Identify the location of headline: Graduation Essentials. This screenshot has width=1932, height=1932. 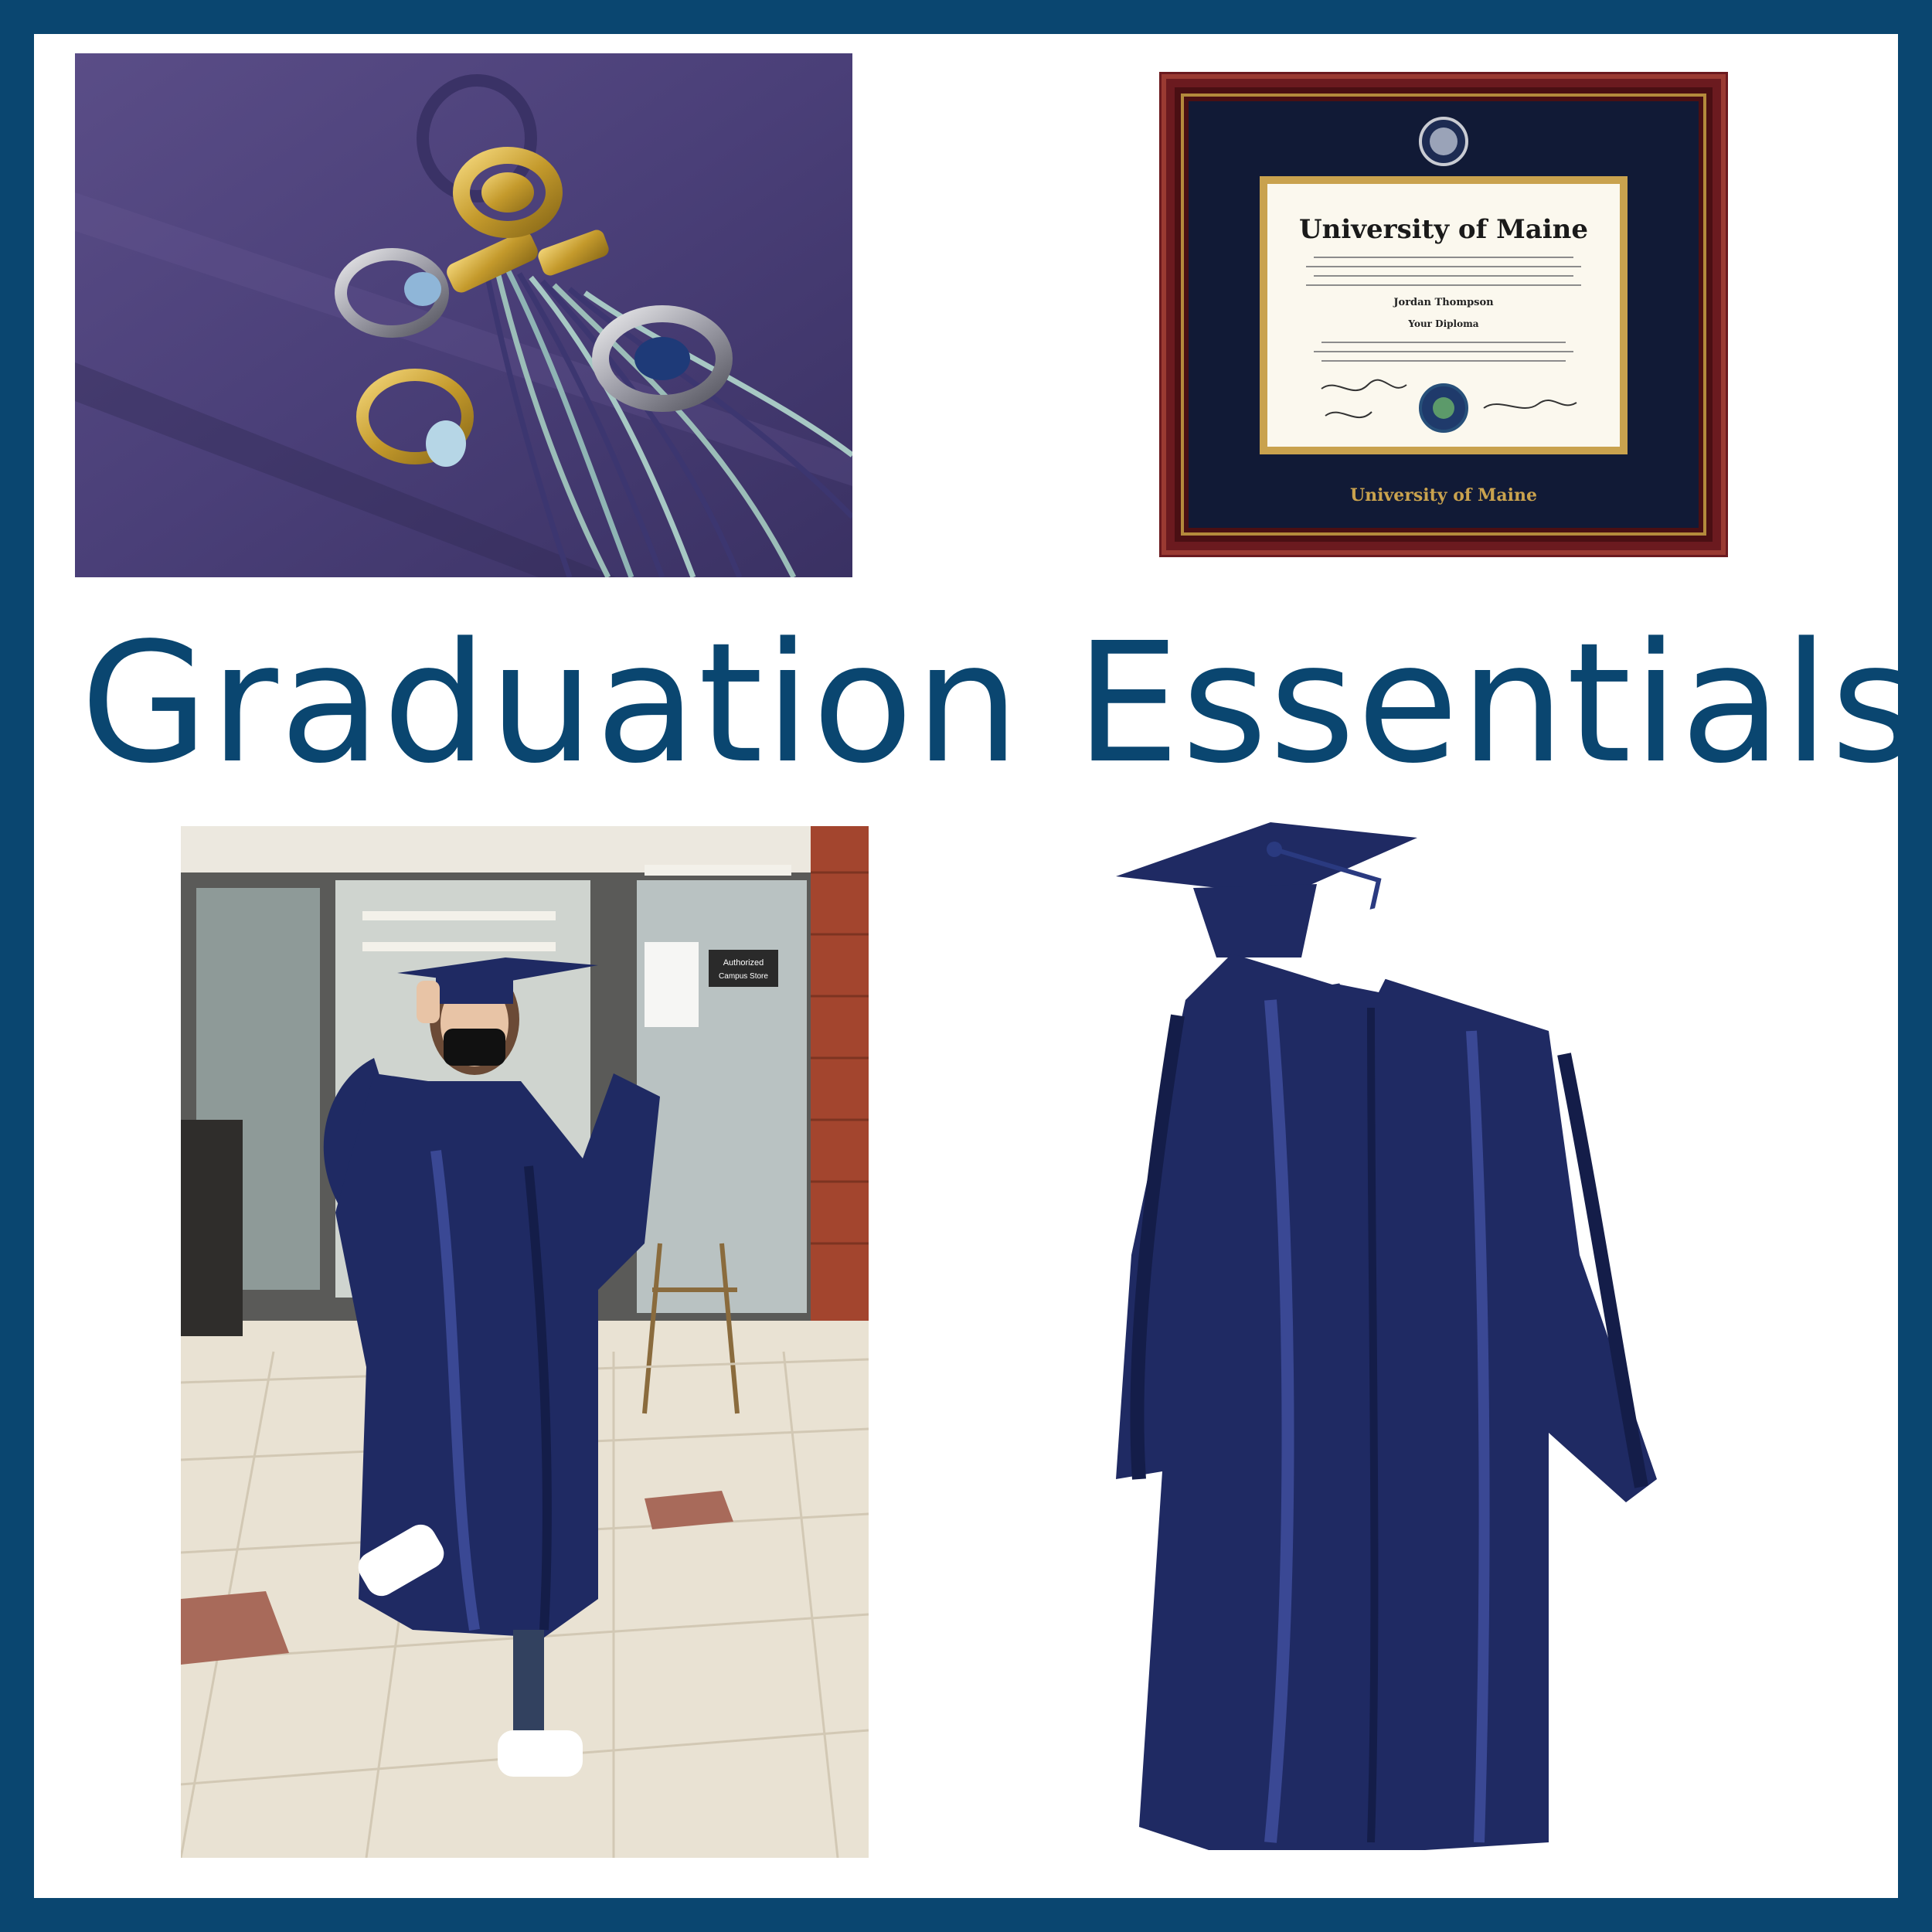
(989, 703).